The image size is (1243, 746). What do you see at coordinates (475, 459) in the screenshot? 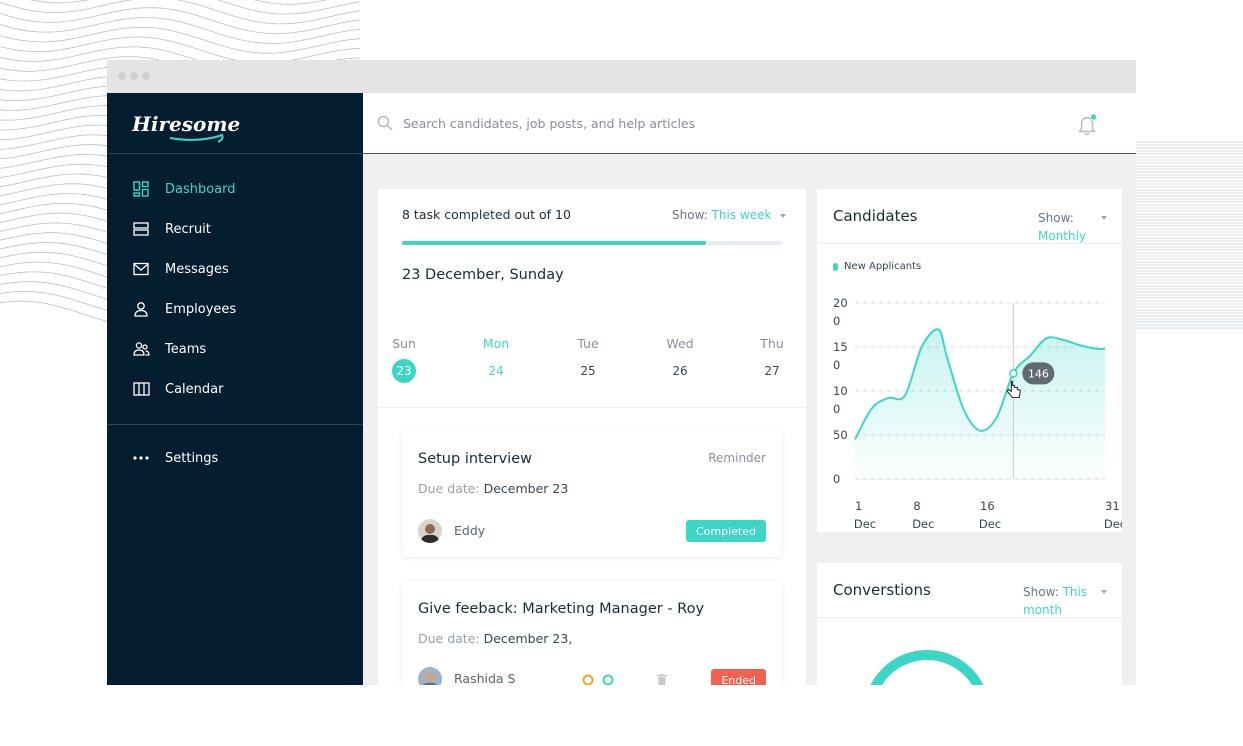
I see `task-title: Setup interview` at bounding box center [475, 459].